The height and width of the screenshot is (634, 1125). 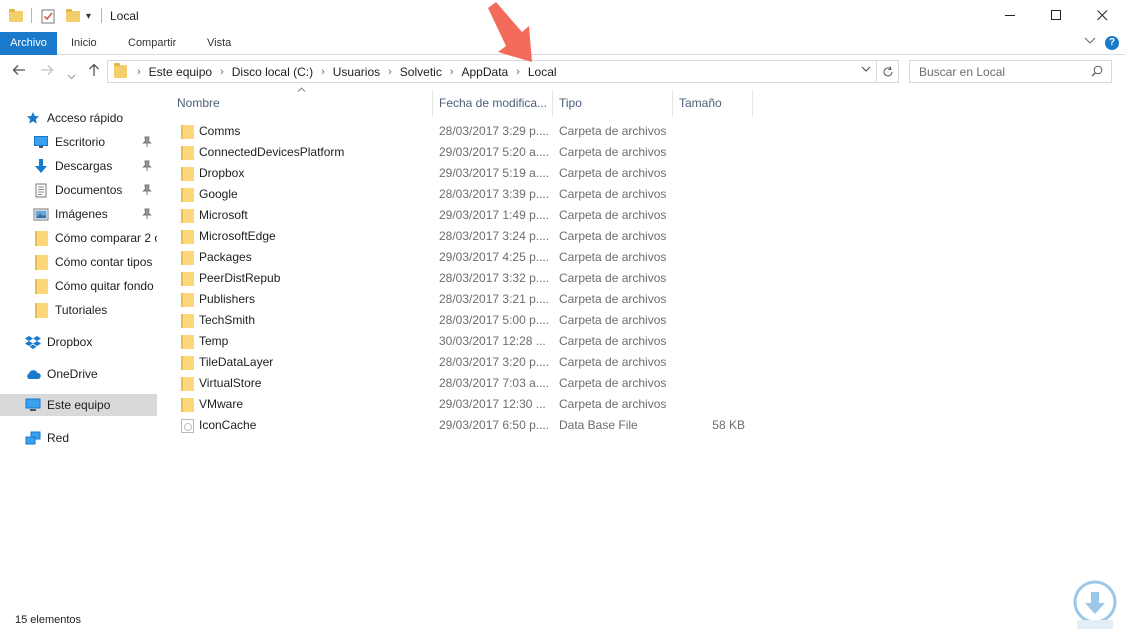 I want to click on search-icon, so click(x=1097, y=71).